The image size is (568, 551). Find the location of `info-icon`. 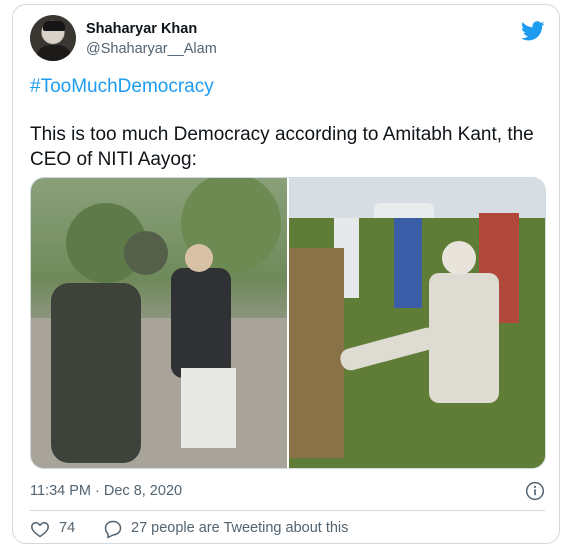

info-icon is located at coordinates (535, 491).